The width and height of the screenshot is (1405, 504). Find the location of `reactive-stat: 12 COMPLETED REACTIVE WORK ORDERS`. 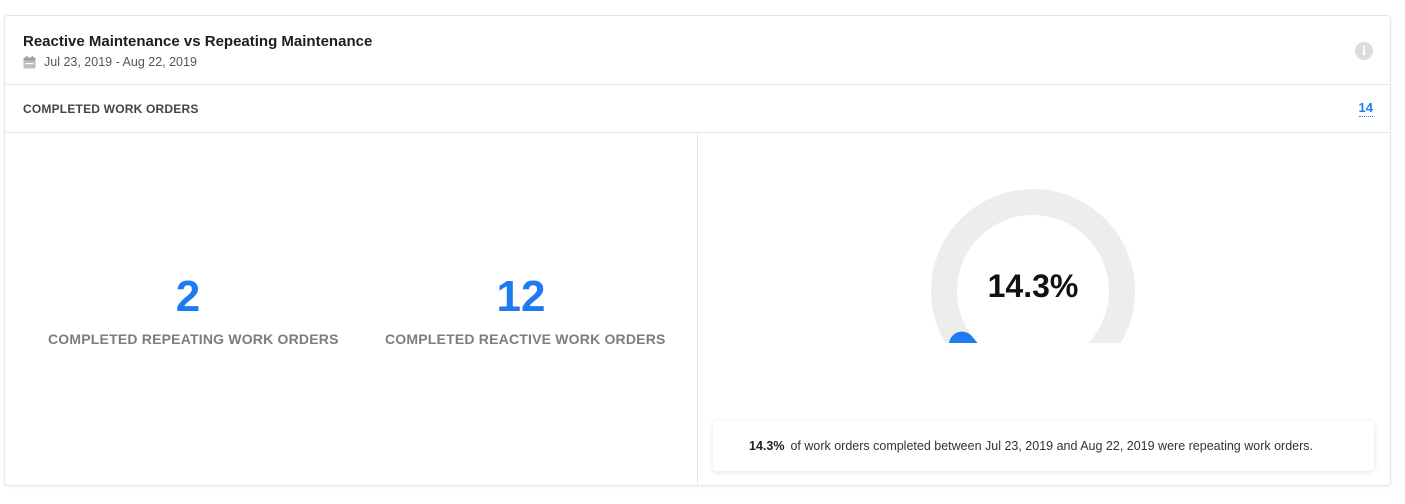

reactive-stat: 12 COMPLETED REACTIVE WORK ORDERS is located at coordinates (525, 310).